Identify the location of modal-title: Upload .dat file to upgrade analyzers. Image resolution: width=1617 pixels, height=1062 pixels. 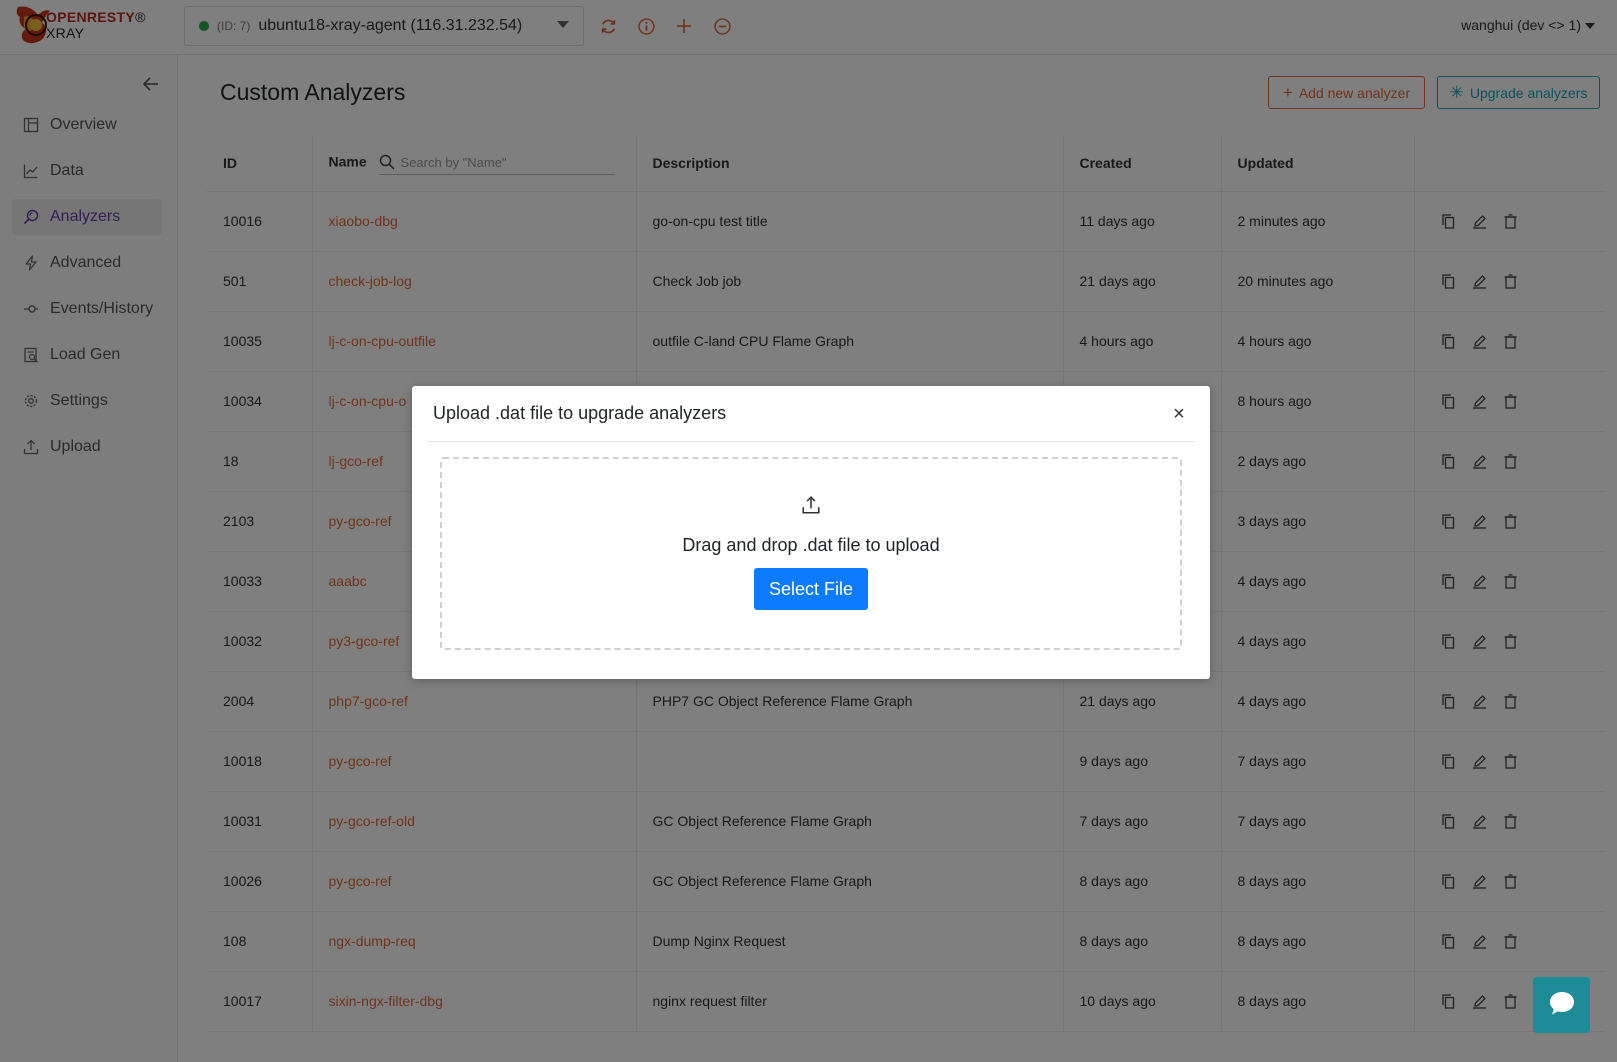
(580, 413).